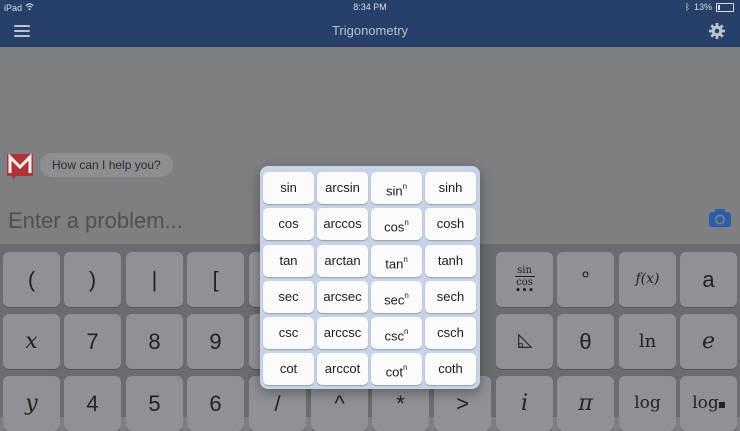 The image size is (740, 431). What do you see at coordinates (450, 224) in the screenshot?
I see `trig-cosh-button: cosh` at bounding box center [450, 224].